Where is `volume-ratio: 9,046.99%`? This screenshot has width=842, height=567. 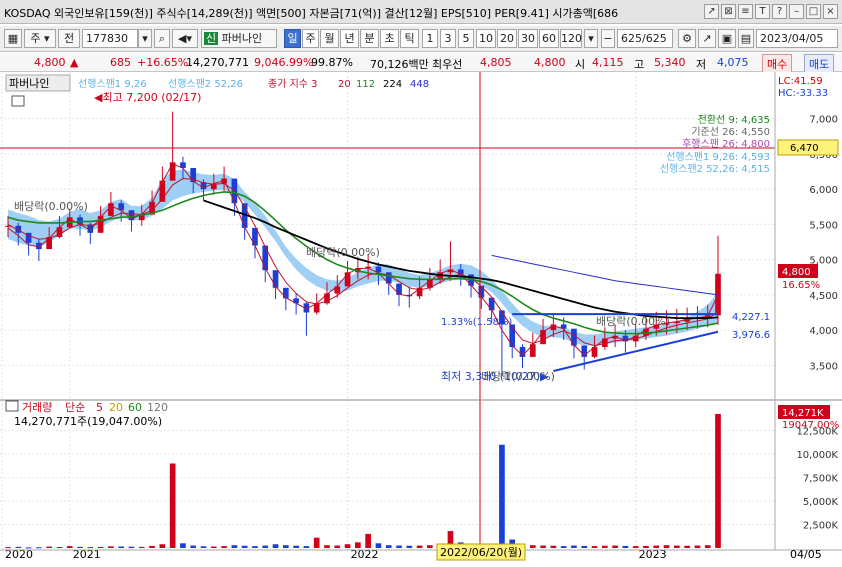 volume-ratio: 9,046.99% is located at coordinates (284, 62).